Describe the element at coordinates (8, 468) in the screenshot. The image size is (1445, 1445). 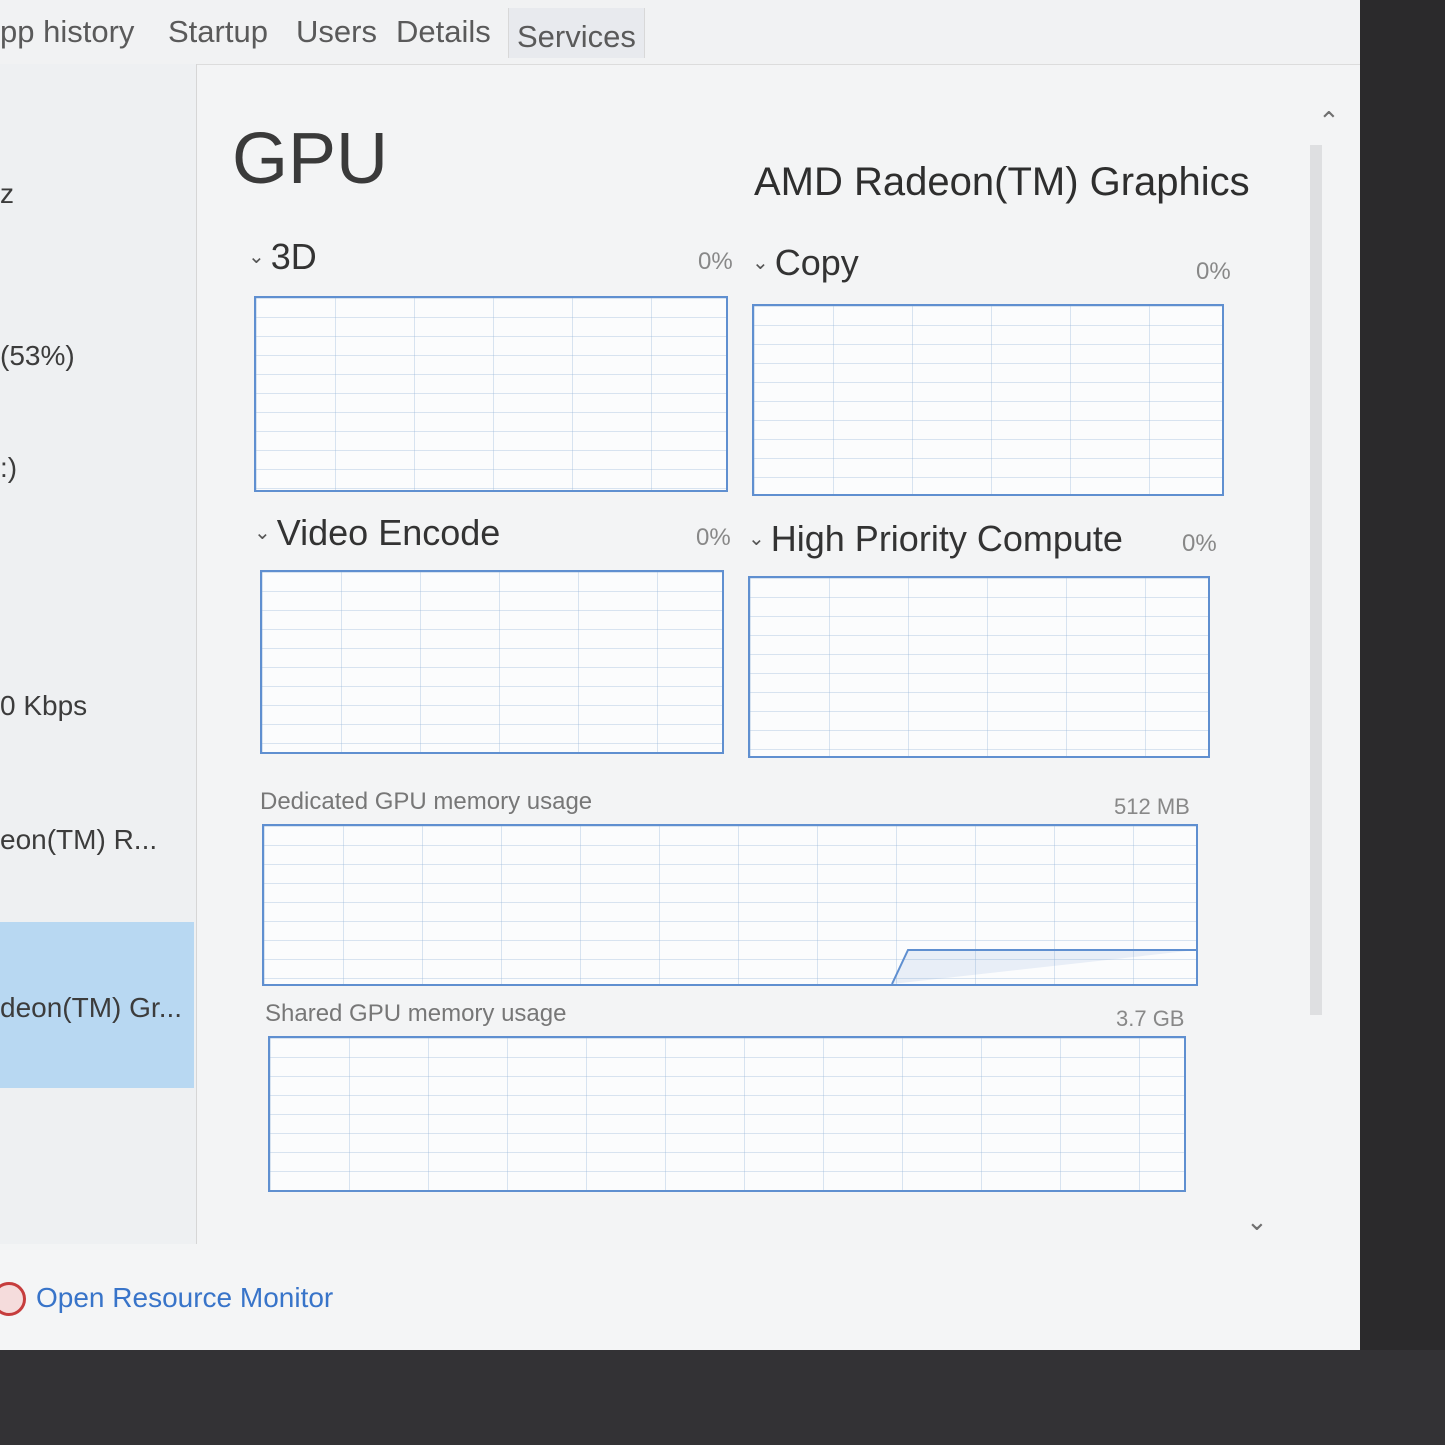
I see `sidebar-item-disk: :)` at that location.